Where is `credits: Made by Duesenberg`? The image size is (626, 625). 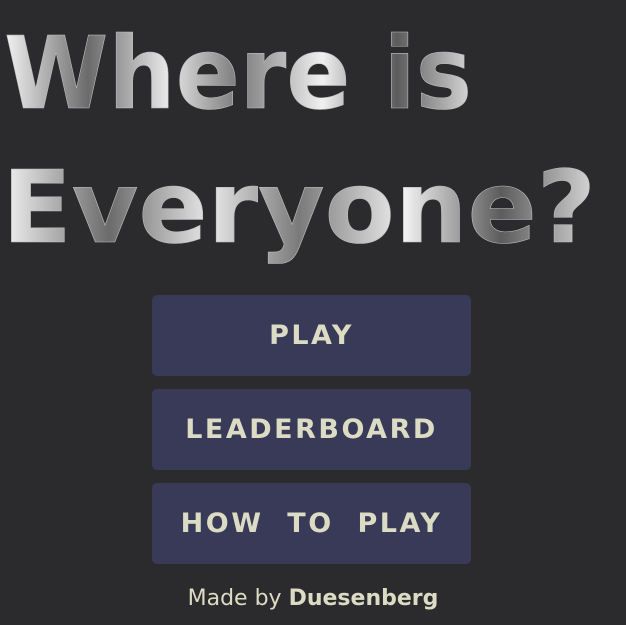 credits: Made by Duesenberg is located at coordinates (313, 598).